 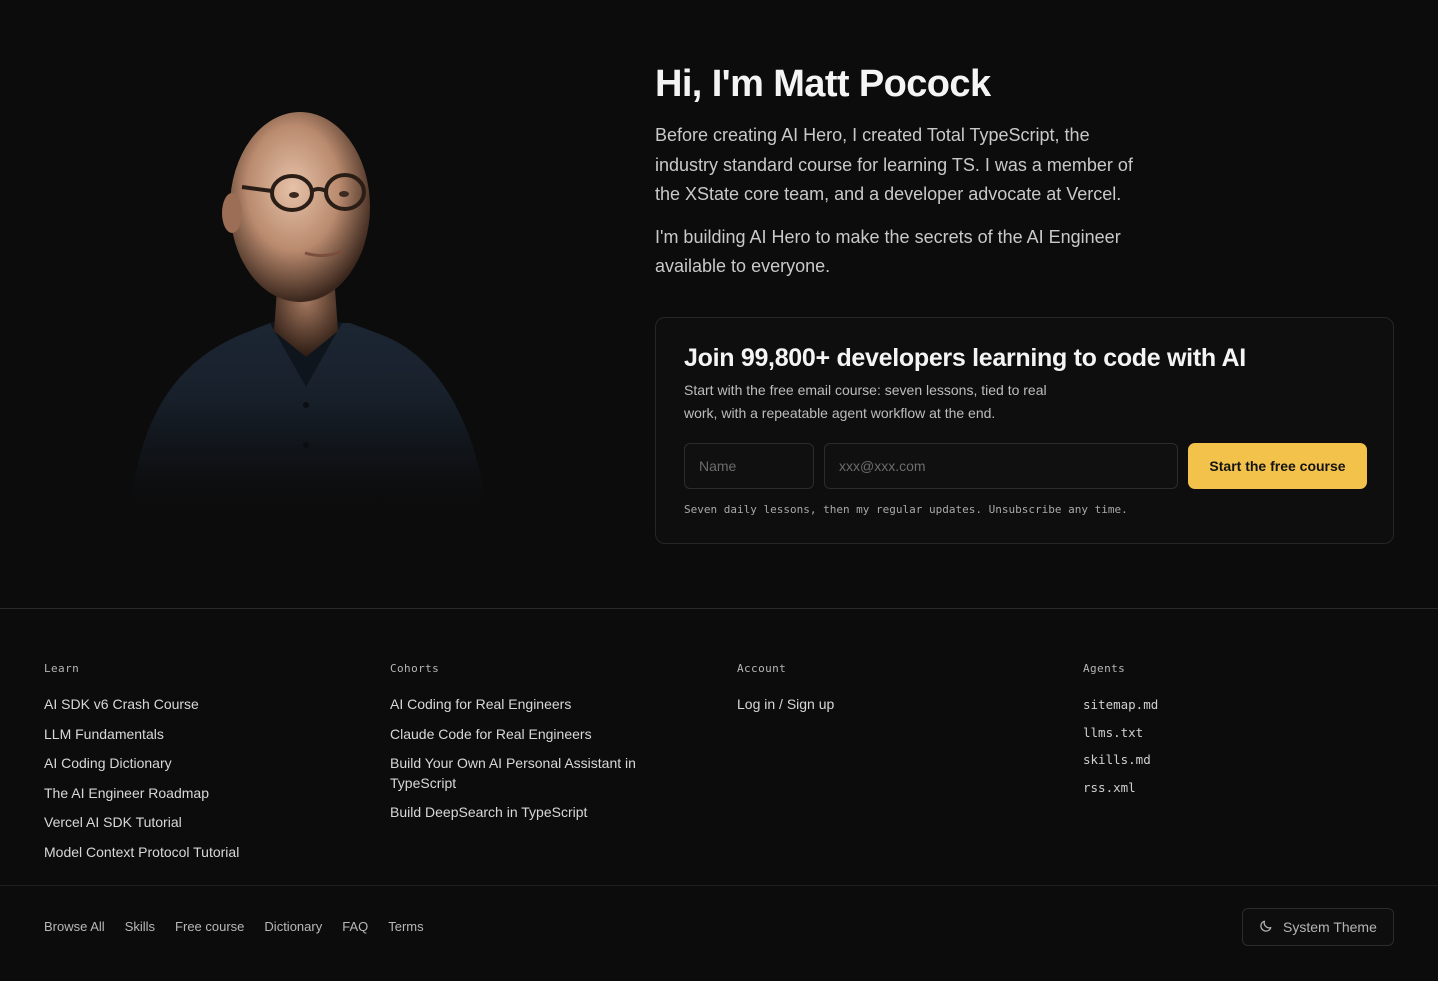 What do you see at coordinates (405, 927) in the screenshot?
I see `bottom-link-terms: Terms` at bounding box center [405, 927].